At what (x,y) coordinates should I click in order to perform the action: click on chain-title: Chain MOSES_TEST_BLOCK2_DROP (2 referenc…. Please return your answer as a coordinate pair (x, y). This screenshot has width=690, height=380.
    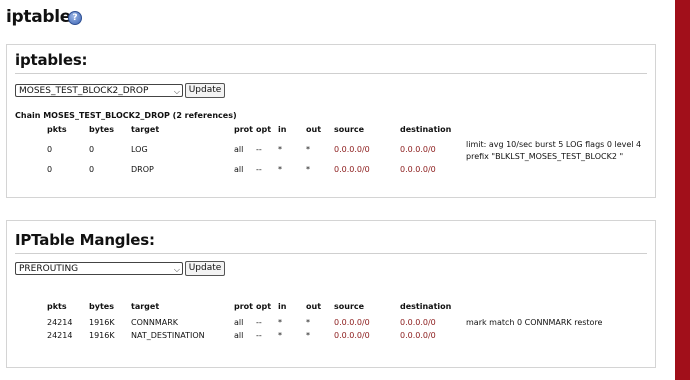
    Looking at the image, I should click on (126, 115).